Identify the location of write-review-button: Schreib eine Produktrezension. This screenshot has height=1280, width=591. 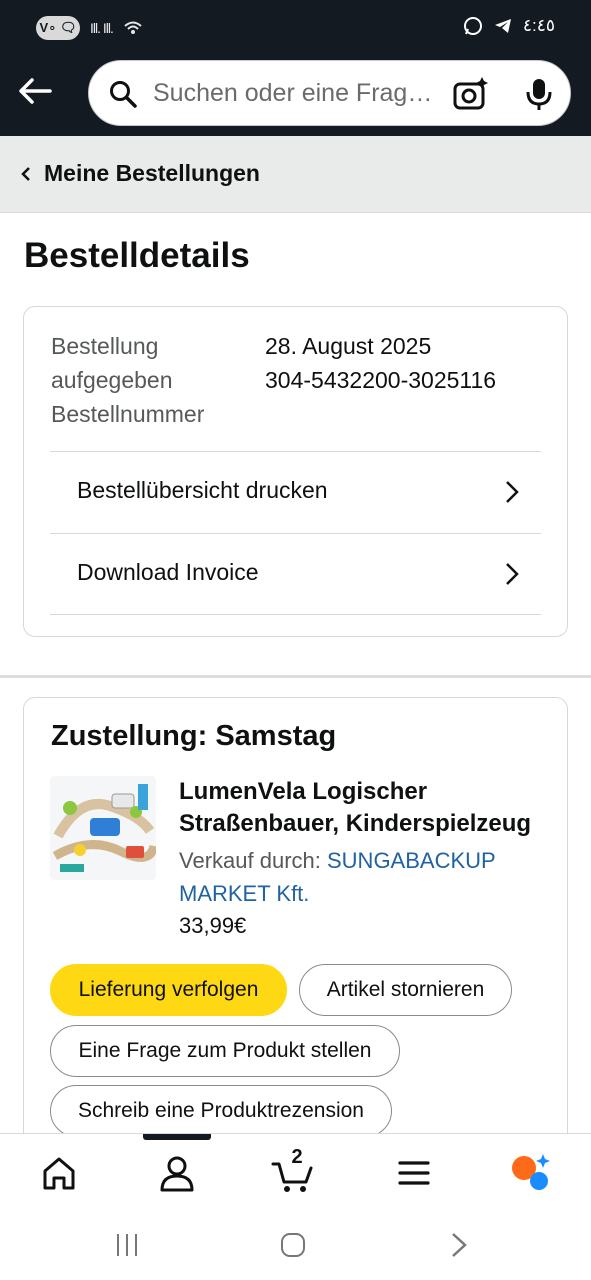
(221, 1111).